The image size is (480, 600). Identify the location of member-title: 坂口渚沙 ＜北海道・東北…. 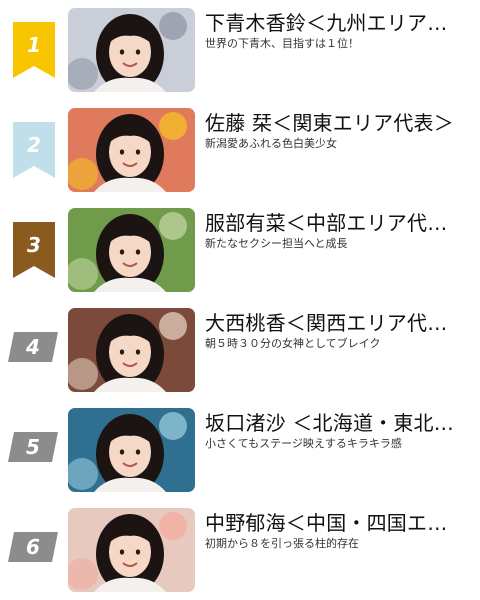
(341, 423).